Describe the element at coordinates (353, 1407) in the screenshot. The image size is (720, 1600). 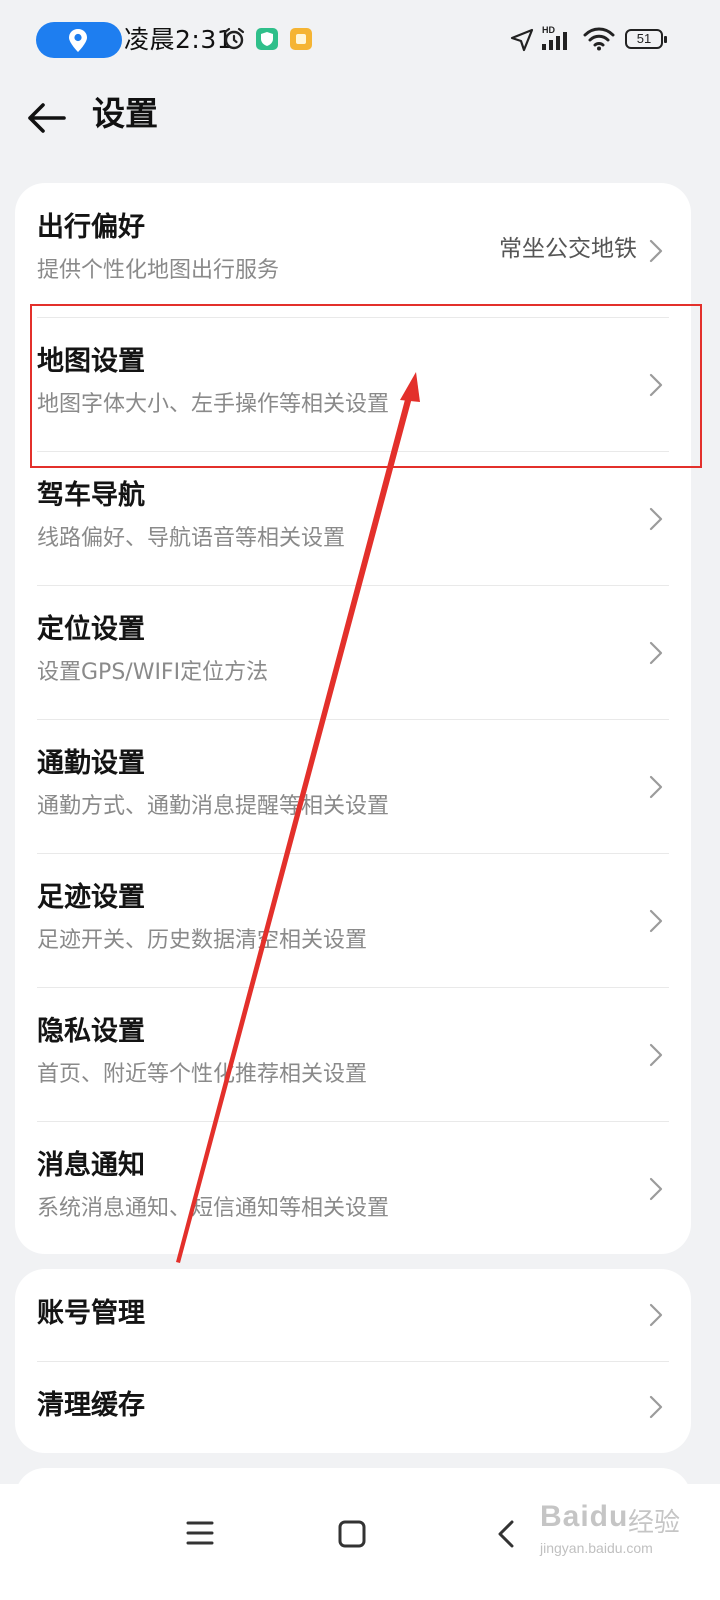
I see `settings-item-clear-cache: 清理缓存` at that location.